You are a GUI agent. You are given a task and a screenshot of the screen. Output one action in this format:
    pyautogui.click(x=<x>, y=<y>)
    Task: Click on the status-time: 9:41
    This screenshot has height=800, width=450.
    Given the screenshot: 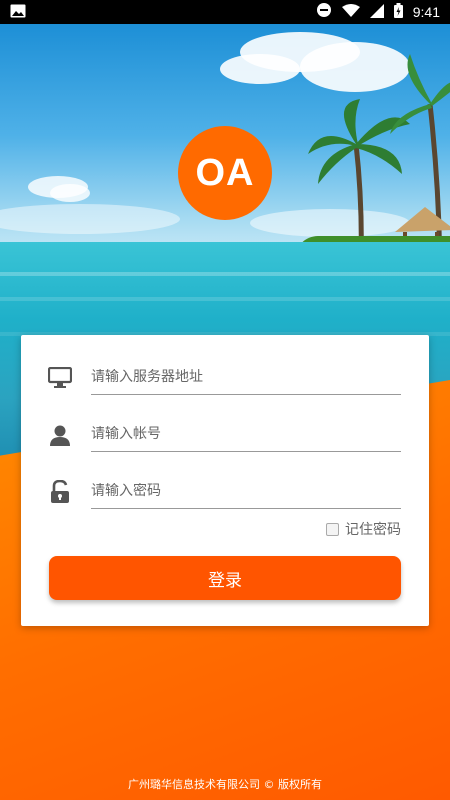 What is the action you would take?
    pyautogui.click(x=426, y=12)
    